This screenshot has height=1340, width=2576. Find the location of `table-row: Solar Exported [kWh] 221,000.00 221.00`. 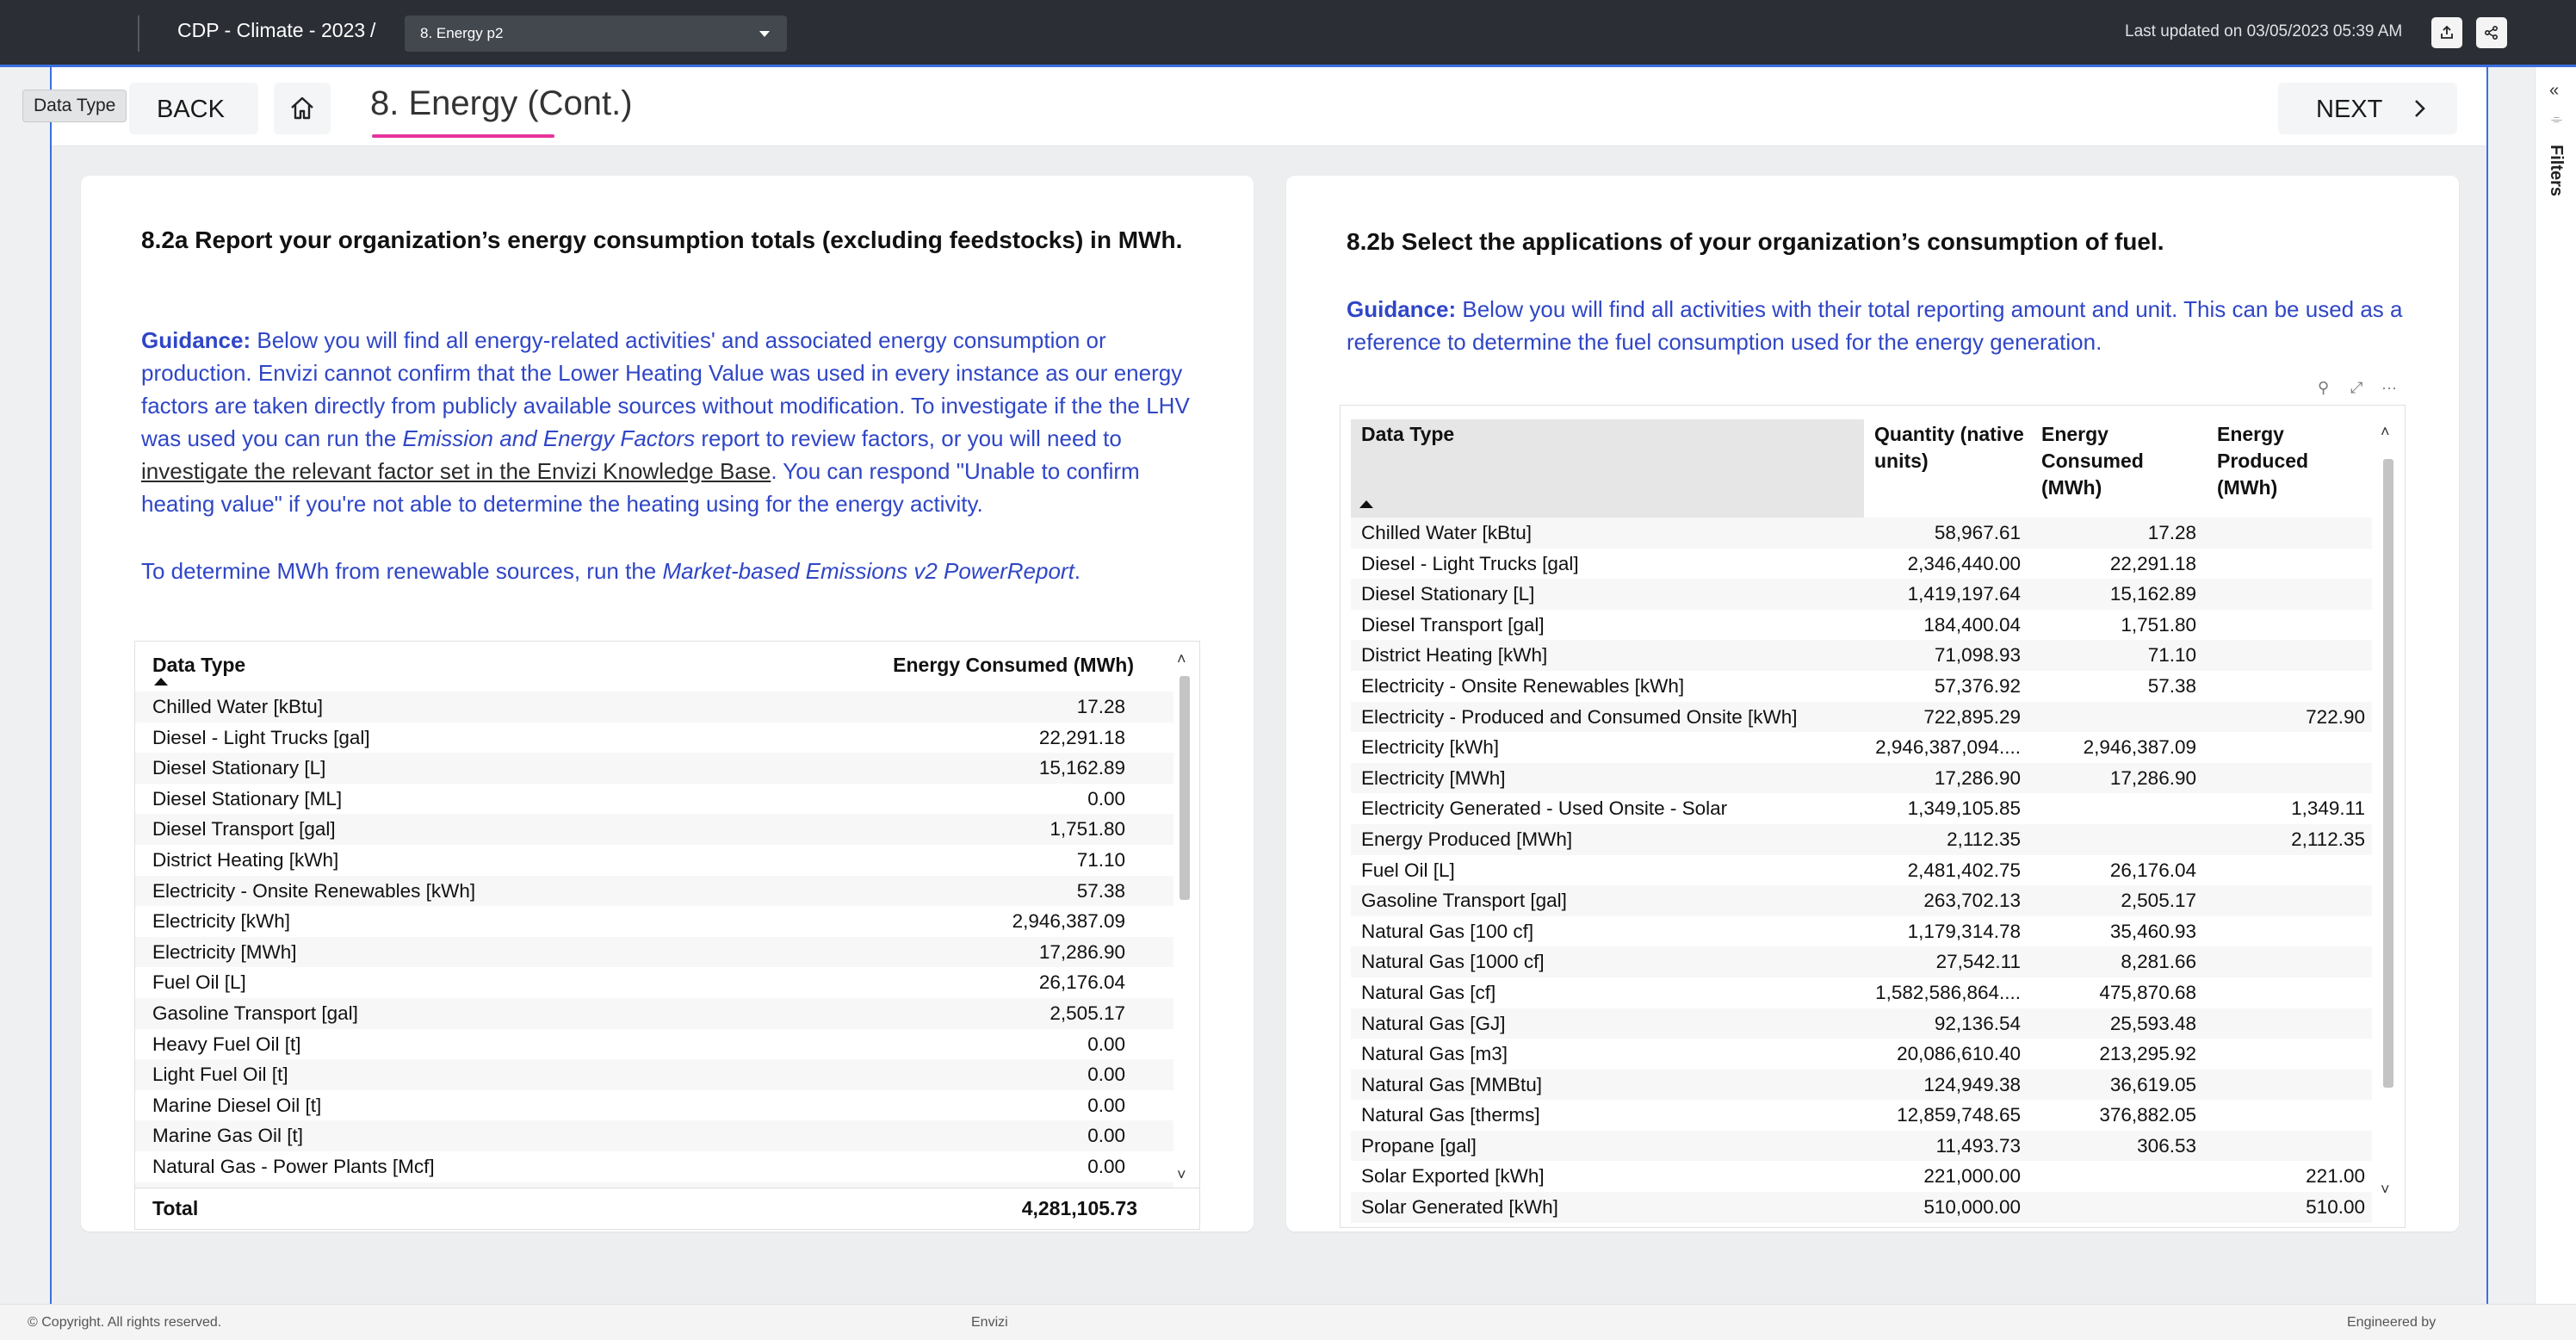

table-row: Solar Exported [kWh] 221,000.00 221.00 is located at coordinates (1862, 1176).